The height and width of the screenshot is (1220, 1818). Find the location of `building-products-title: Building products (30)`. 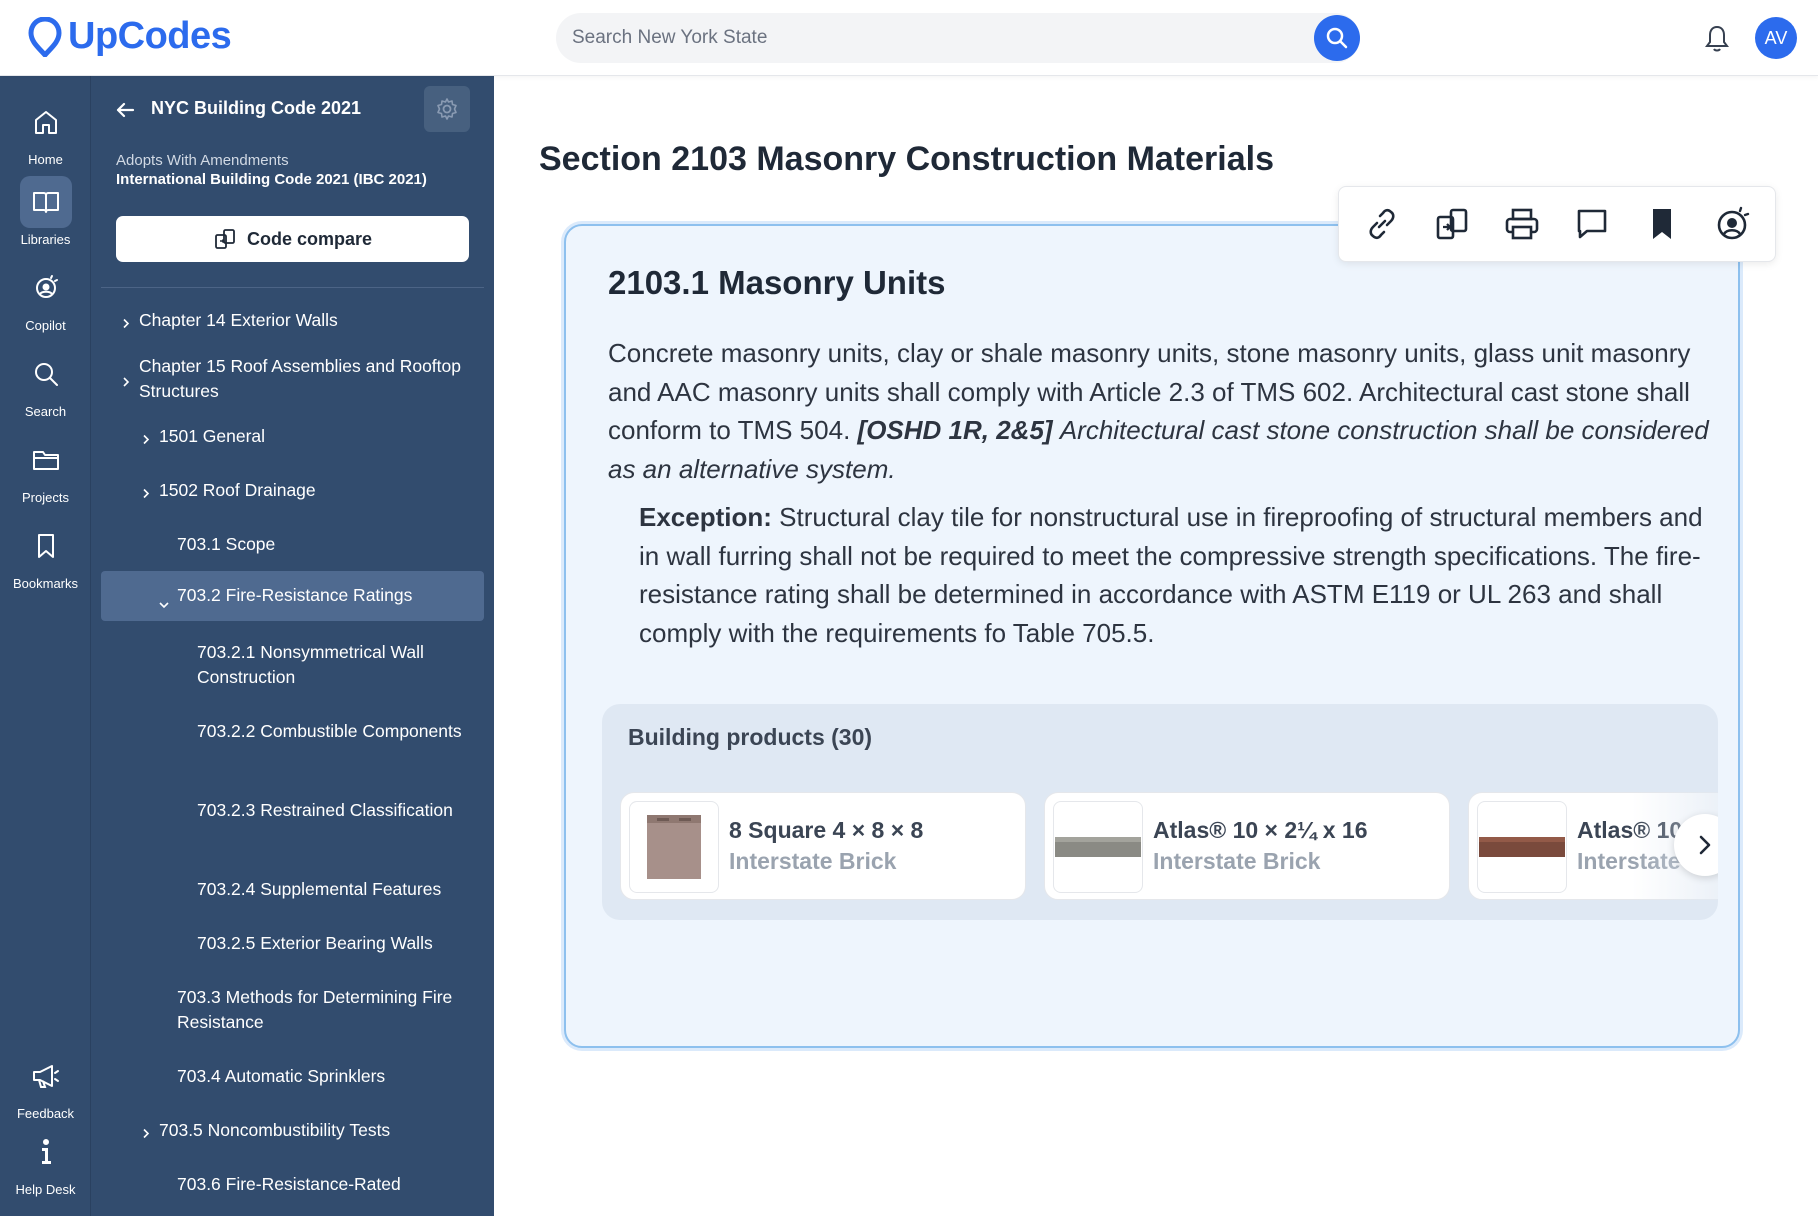

building-products-title: Building products (30) is located at coordinates (750, 737).